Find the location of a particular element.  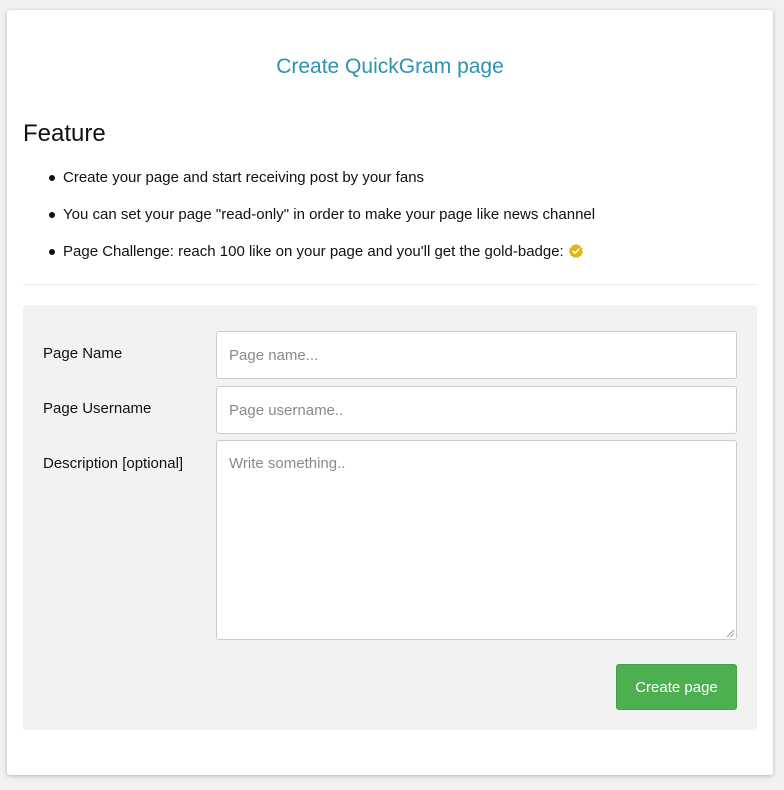

resize-grip-icon is located at coordinates (730, 633).